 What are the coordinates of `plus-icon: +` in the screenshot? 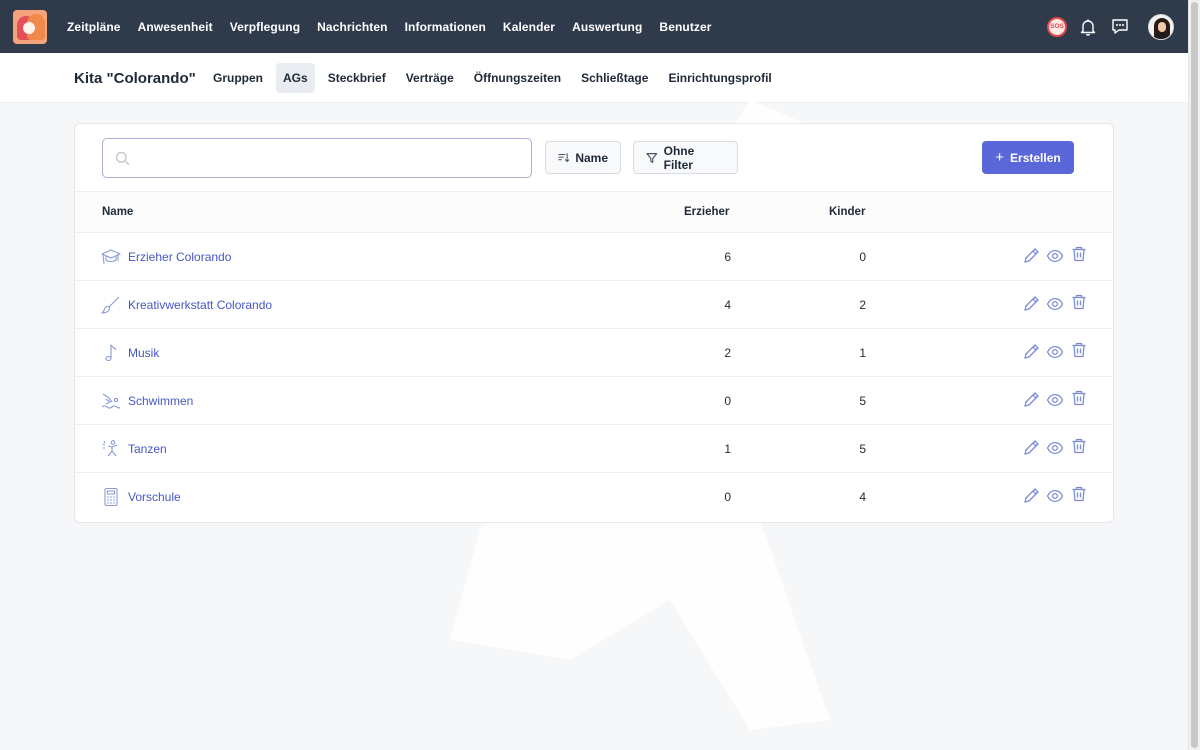 It's located at (1000, 157).